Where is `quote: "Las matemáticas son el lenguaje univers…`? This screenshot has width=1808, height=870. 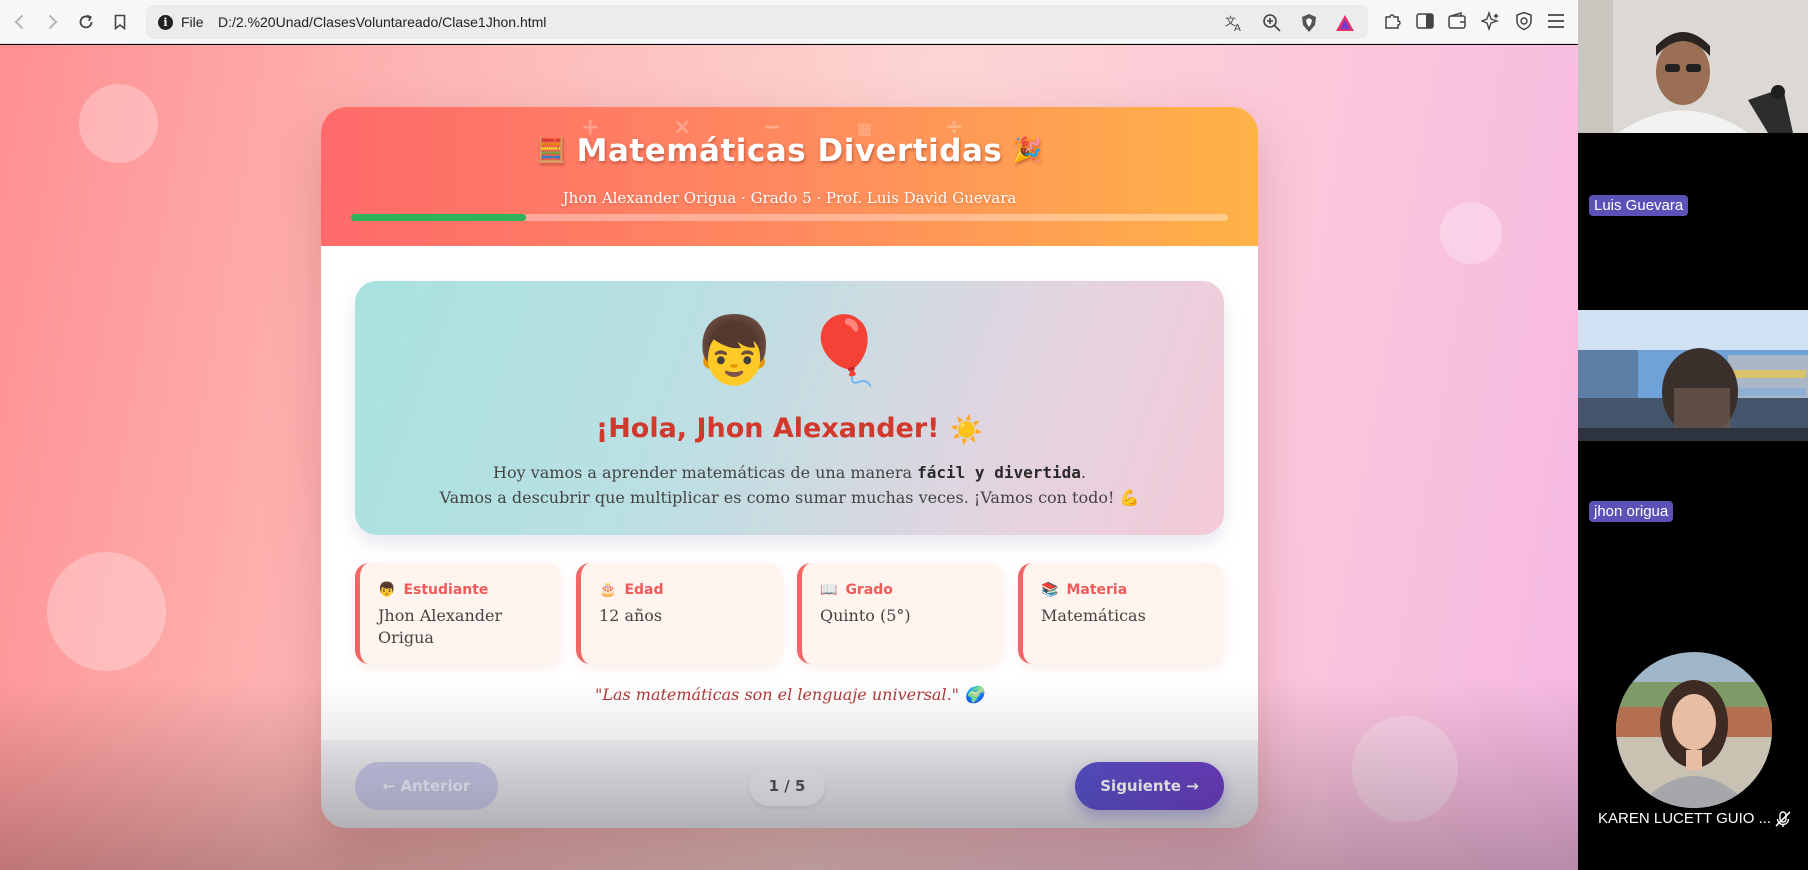 quote: "Las matemáticas son el lenguaje univers… is located at coordinates (789, 694).